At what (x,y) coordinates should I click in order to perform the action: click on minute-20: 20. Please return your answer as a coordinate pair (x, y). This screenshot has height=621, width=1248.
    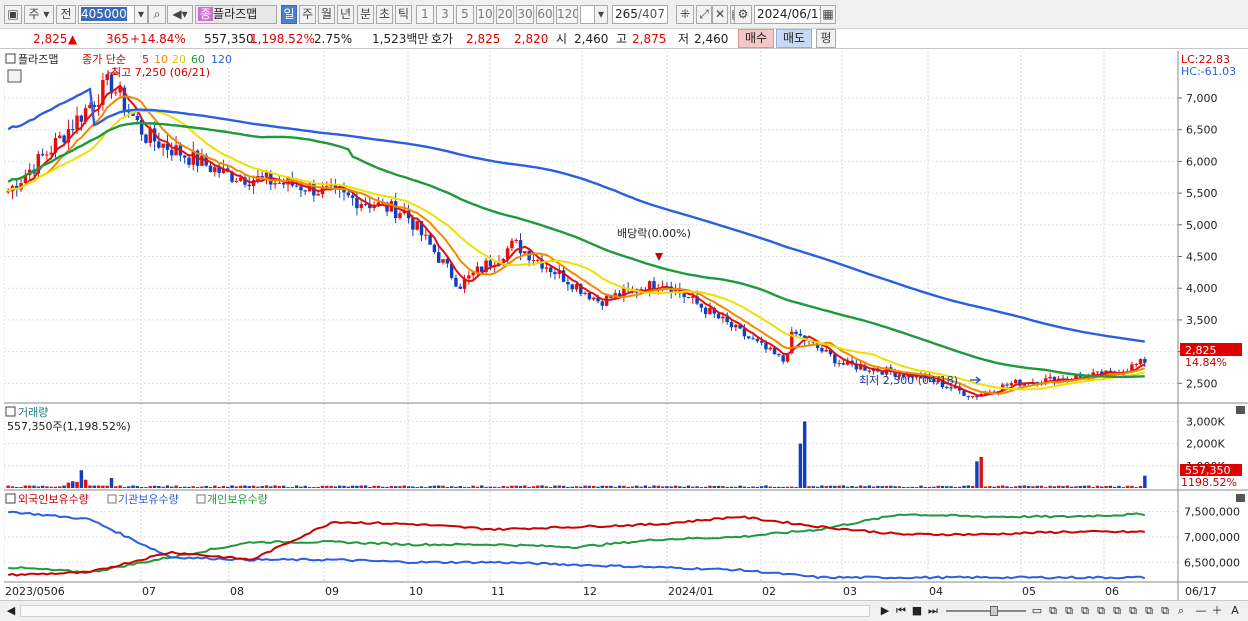
    Looking at the image, I should click on (505, 14).